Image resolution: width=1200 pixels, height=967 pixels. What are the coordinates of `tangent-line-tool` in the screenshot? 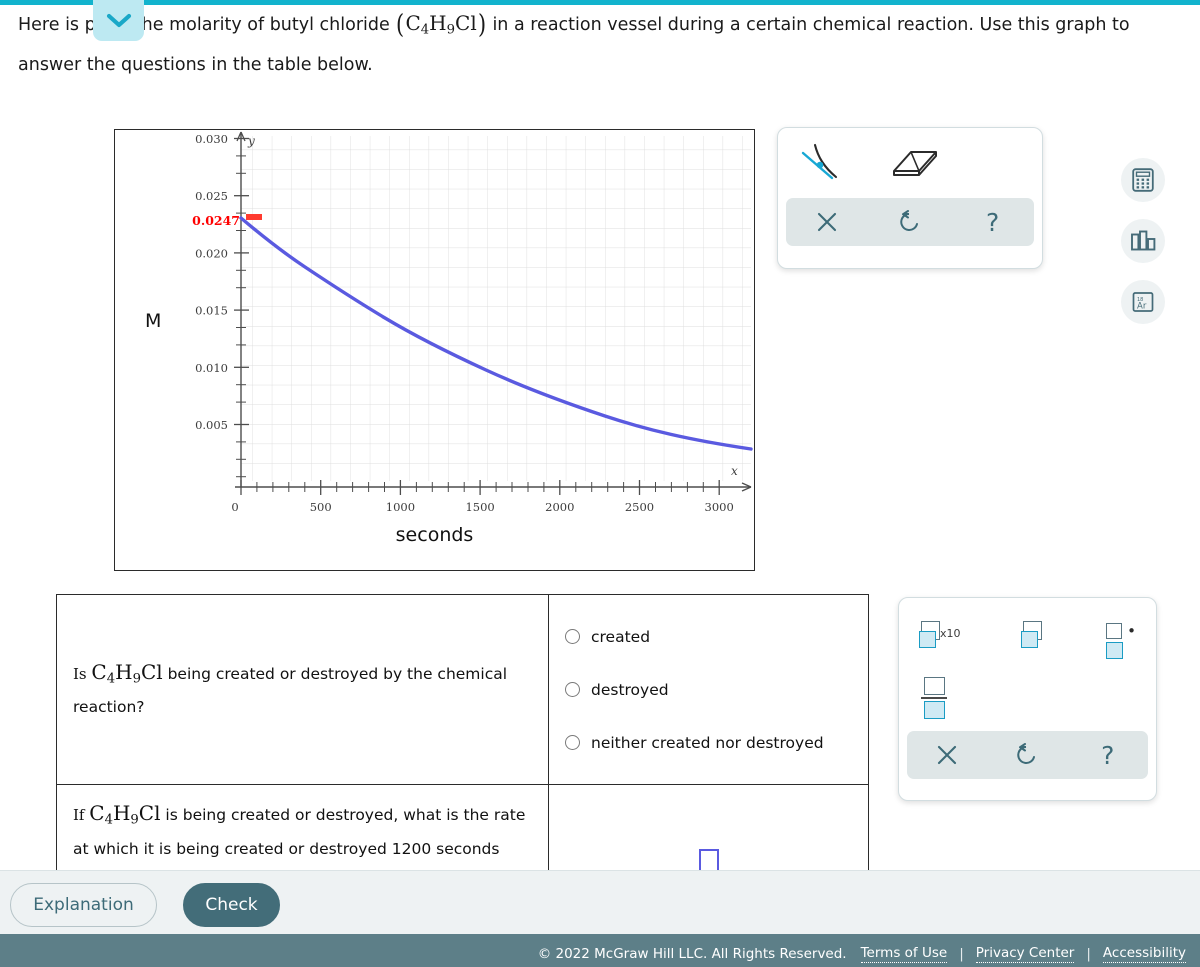 It's located at (826, 163).